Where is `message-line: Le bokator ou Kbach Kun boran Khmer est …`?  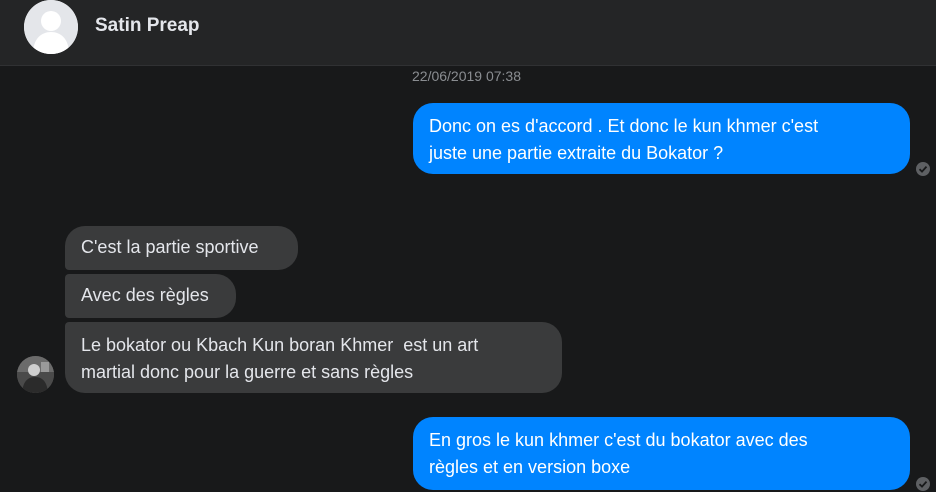 message-line: Le bokator ou Kbach Kun boran Khmer est … is located at coordinates (280, 345).